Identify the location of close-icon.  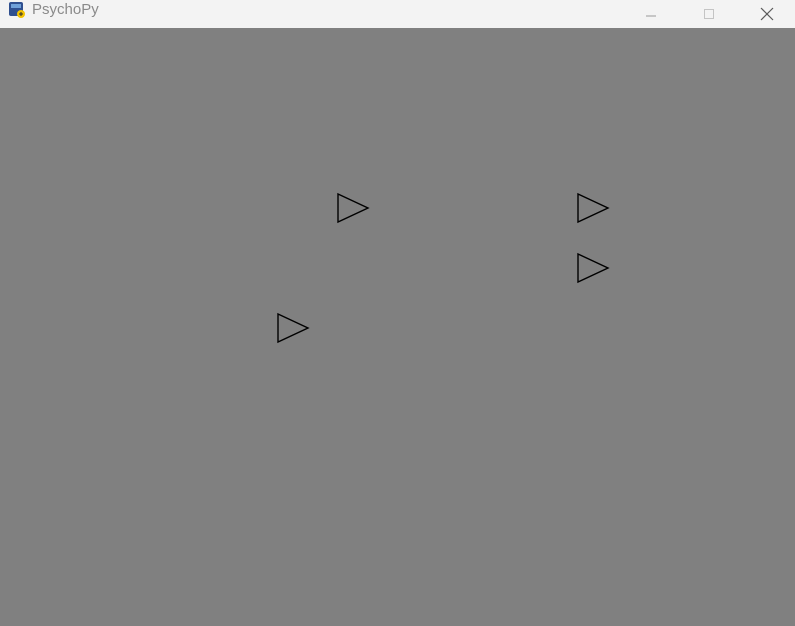
(767, 14).